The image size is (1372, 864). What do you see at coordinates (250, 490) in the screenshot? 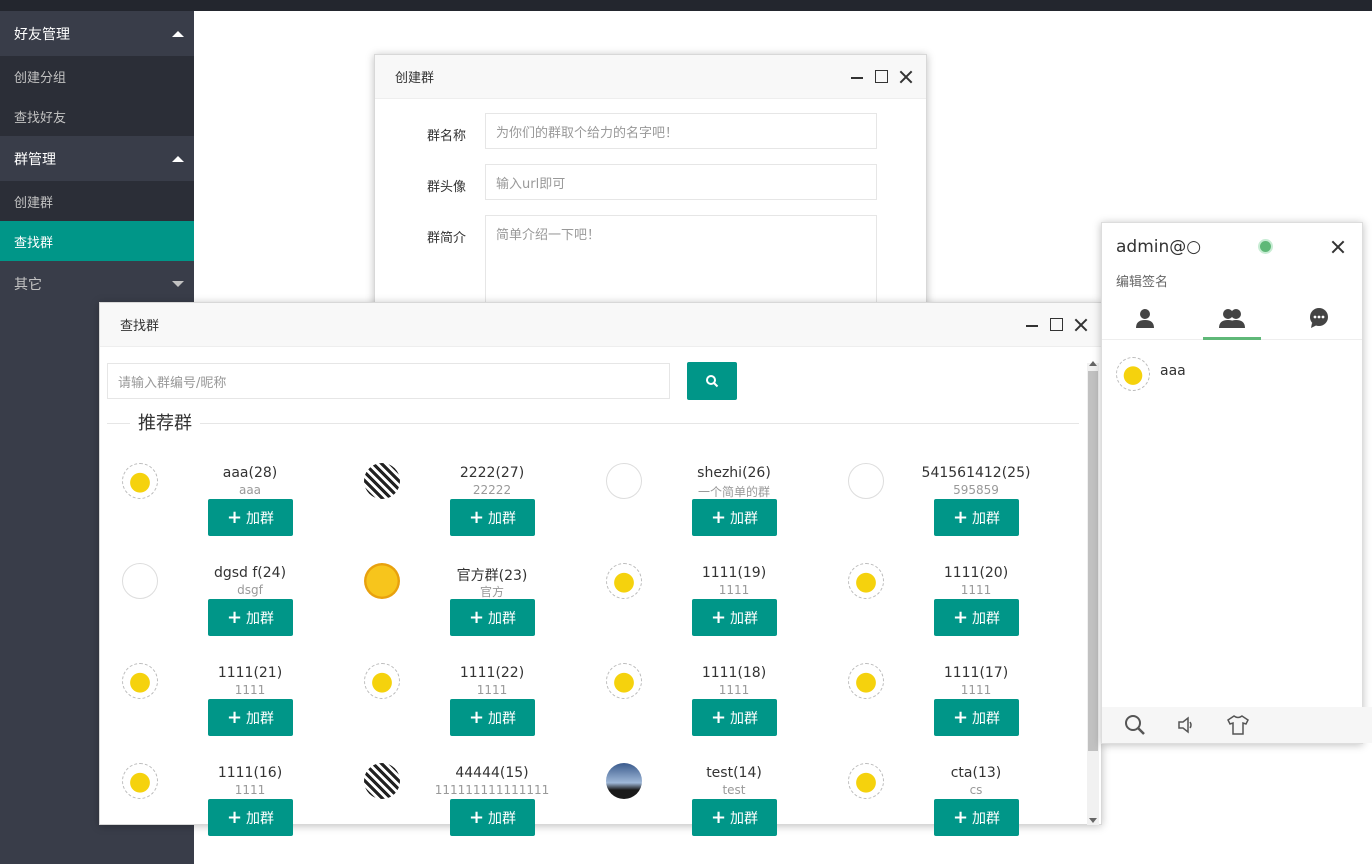
I see `group-desc: aaa` at bounding box center [250, 490].